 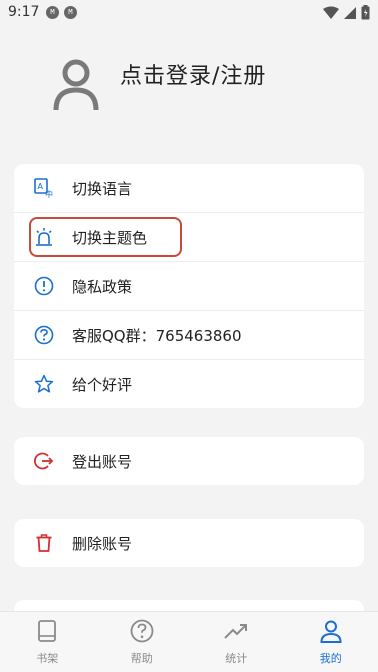 What do you see at coordinates (189, 13) in the screenshot?
I see `status-bar: 9:17 M M` at bounding box center [189, 13].